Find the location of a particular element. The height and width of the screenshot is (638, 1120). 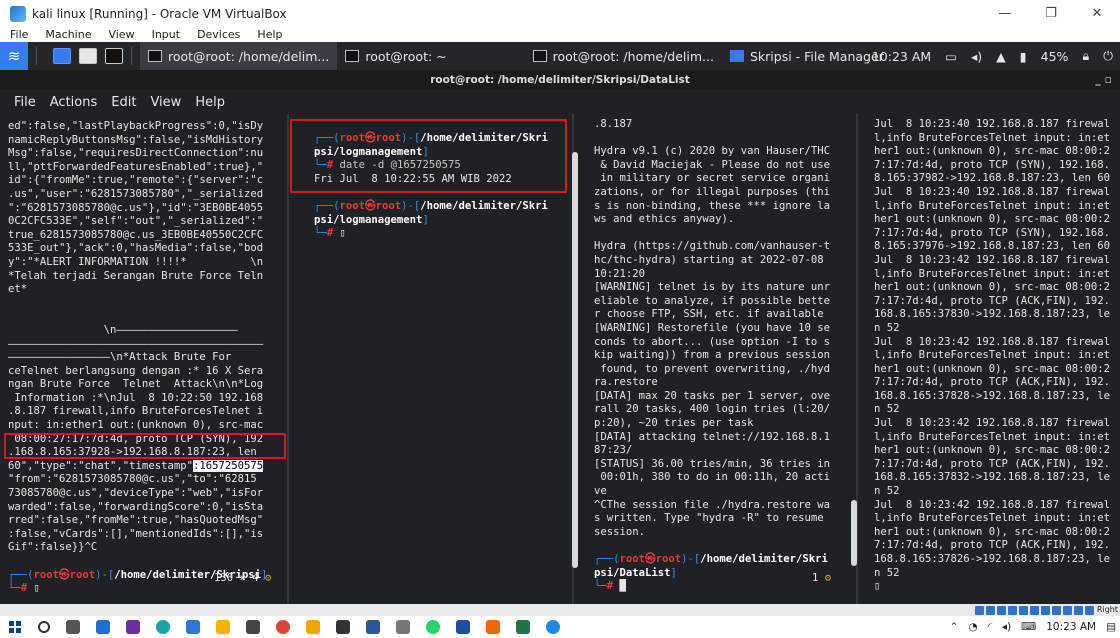

shared-folder-icon is located at coordinates (1034, 610).